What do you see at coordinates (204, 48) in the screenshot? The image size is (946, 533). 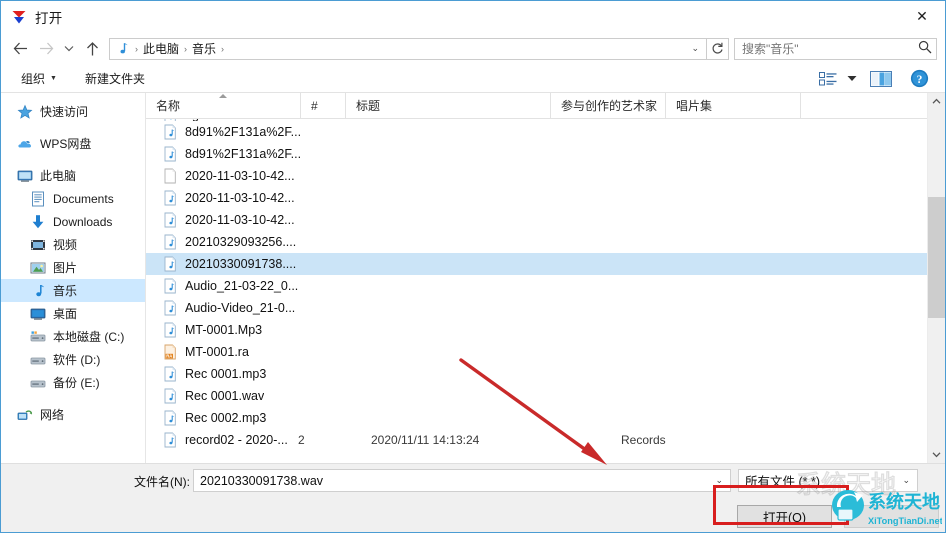 I see `breadcrumb-item-1: 音乐` at bounding box center [204, 48].